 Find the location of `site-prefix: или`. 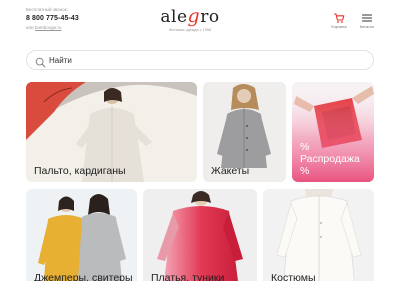

site-prefix: или is located at coordinates (30, 27).